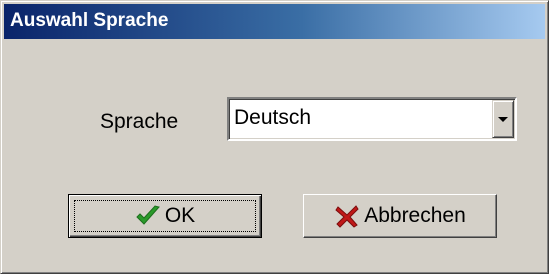  Describe the element at coordinates (273, 117) in the screenshot. I see `language-selected-value: Deutsch` at that location.